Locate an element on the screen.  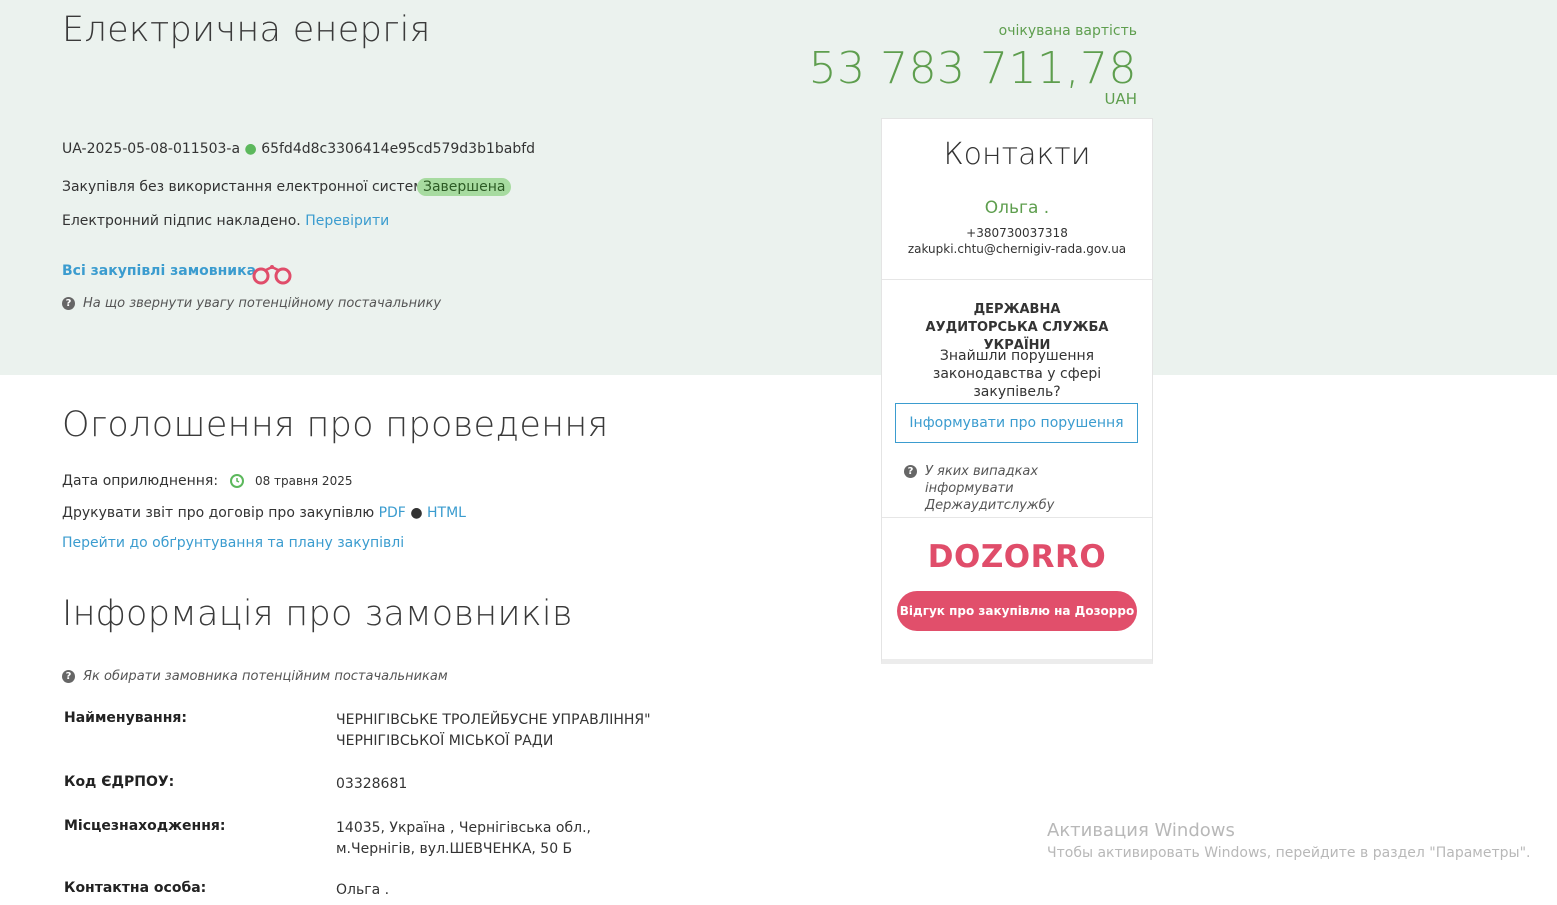
pdf-link: PDF is located at coordinates (392, 513).